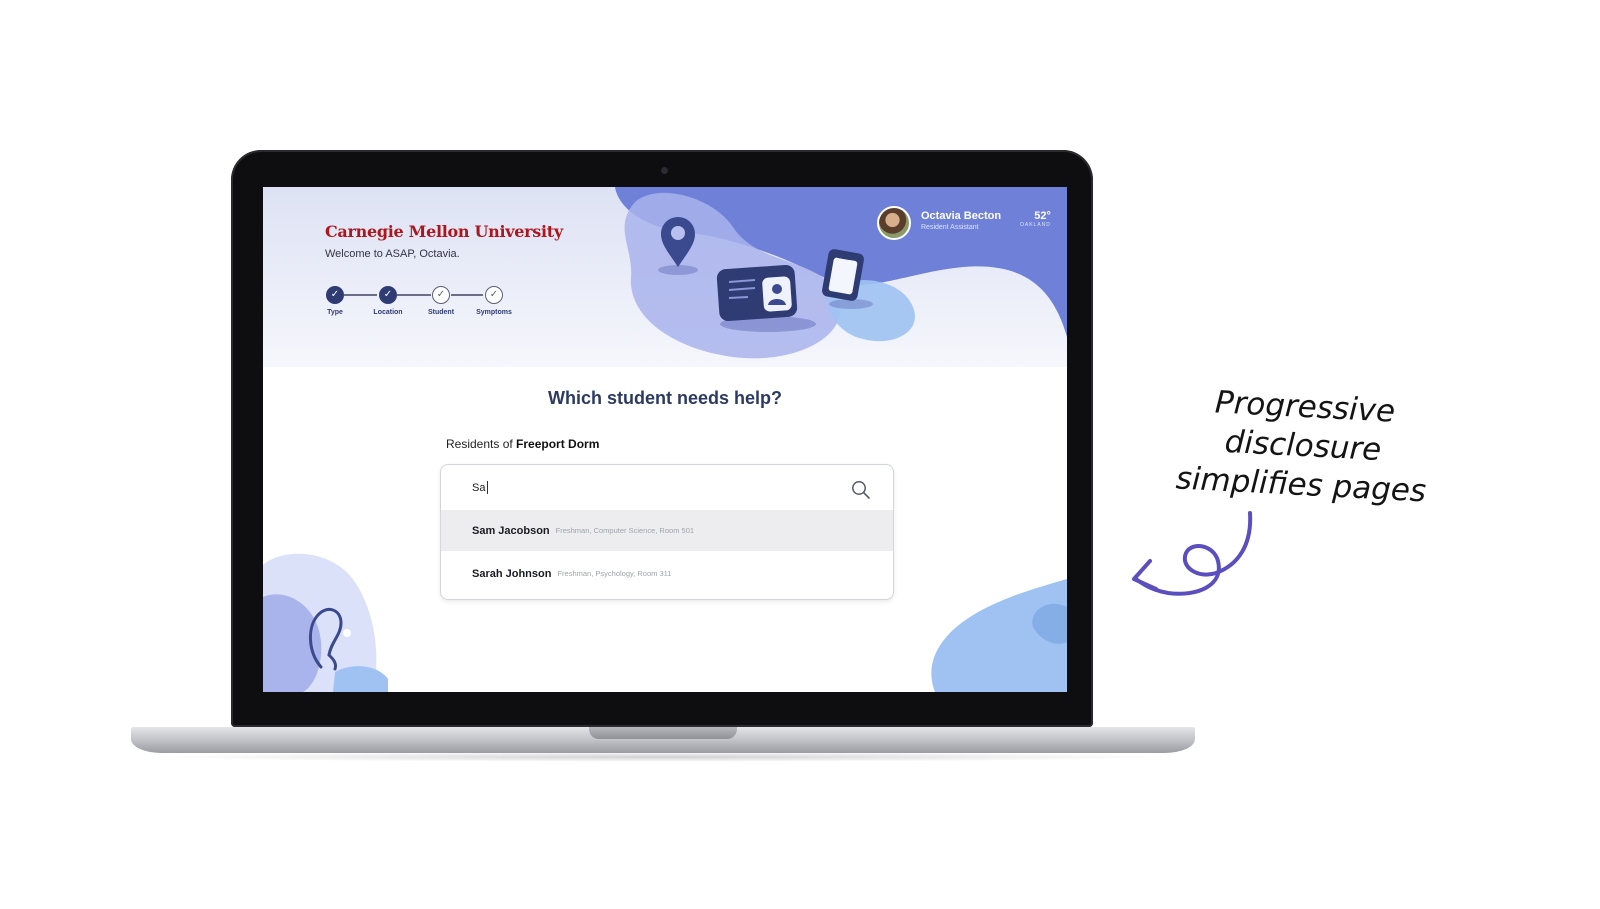 The height and width of the screenshot is (909, 1600). Describe the element at coordinates (664, 170) in the screenshot. I see `webcam` at that location.